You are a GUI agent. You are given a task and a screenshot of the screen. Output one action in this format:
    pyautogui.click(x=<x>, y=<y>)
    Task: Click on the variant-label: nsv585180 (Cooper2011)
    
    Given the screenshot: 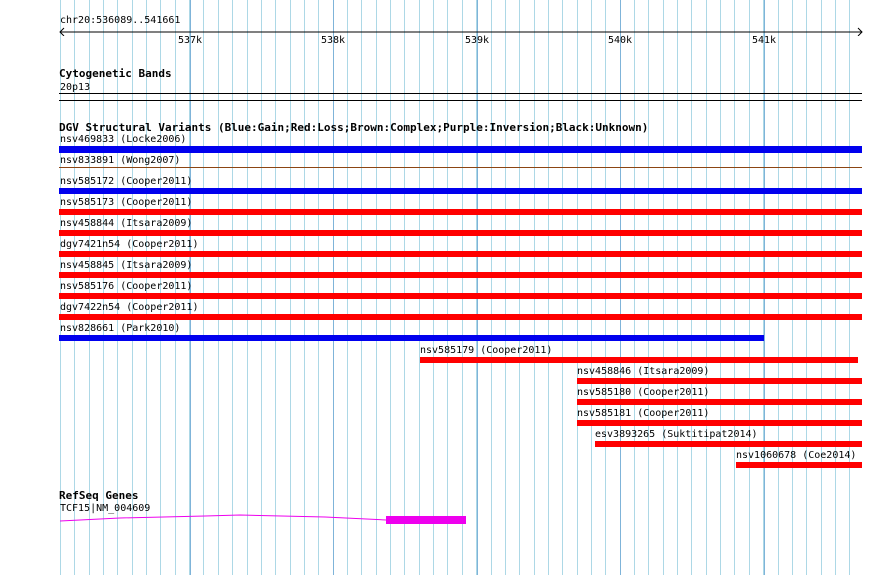 What is the action you would take?
    pyautogui.click(x=643, y=392)
    